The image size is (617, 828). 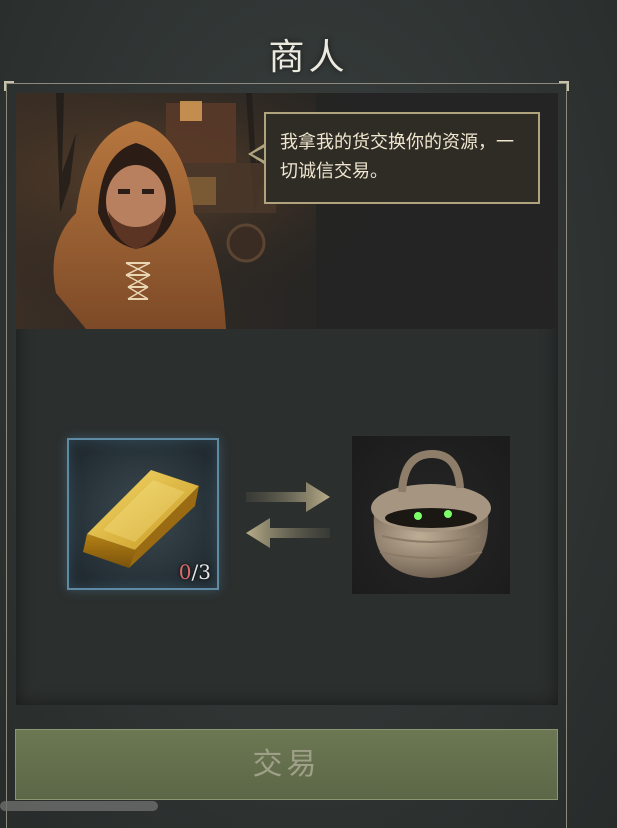 I want to click on merchant-speech-bubble: 我拿我的货交换你的资源，一切诚信交易。, so click(x=402, y=158).